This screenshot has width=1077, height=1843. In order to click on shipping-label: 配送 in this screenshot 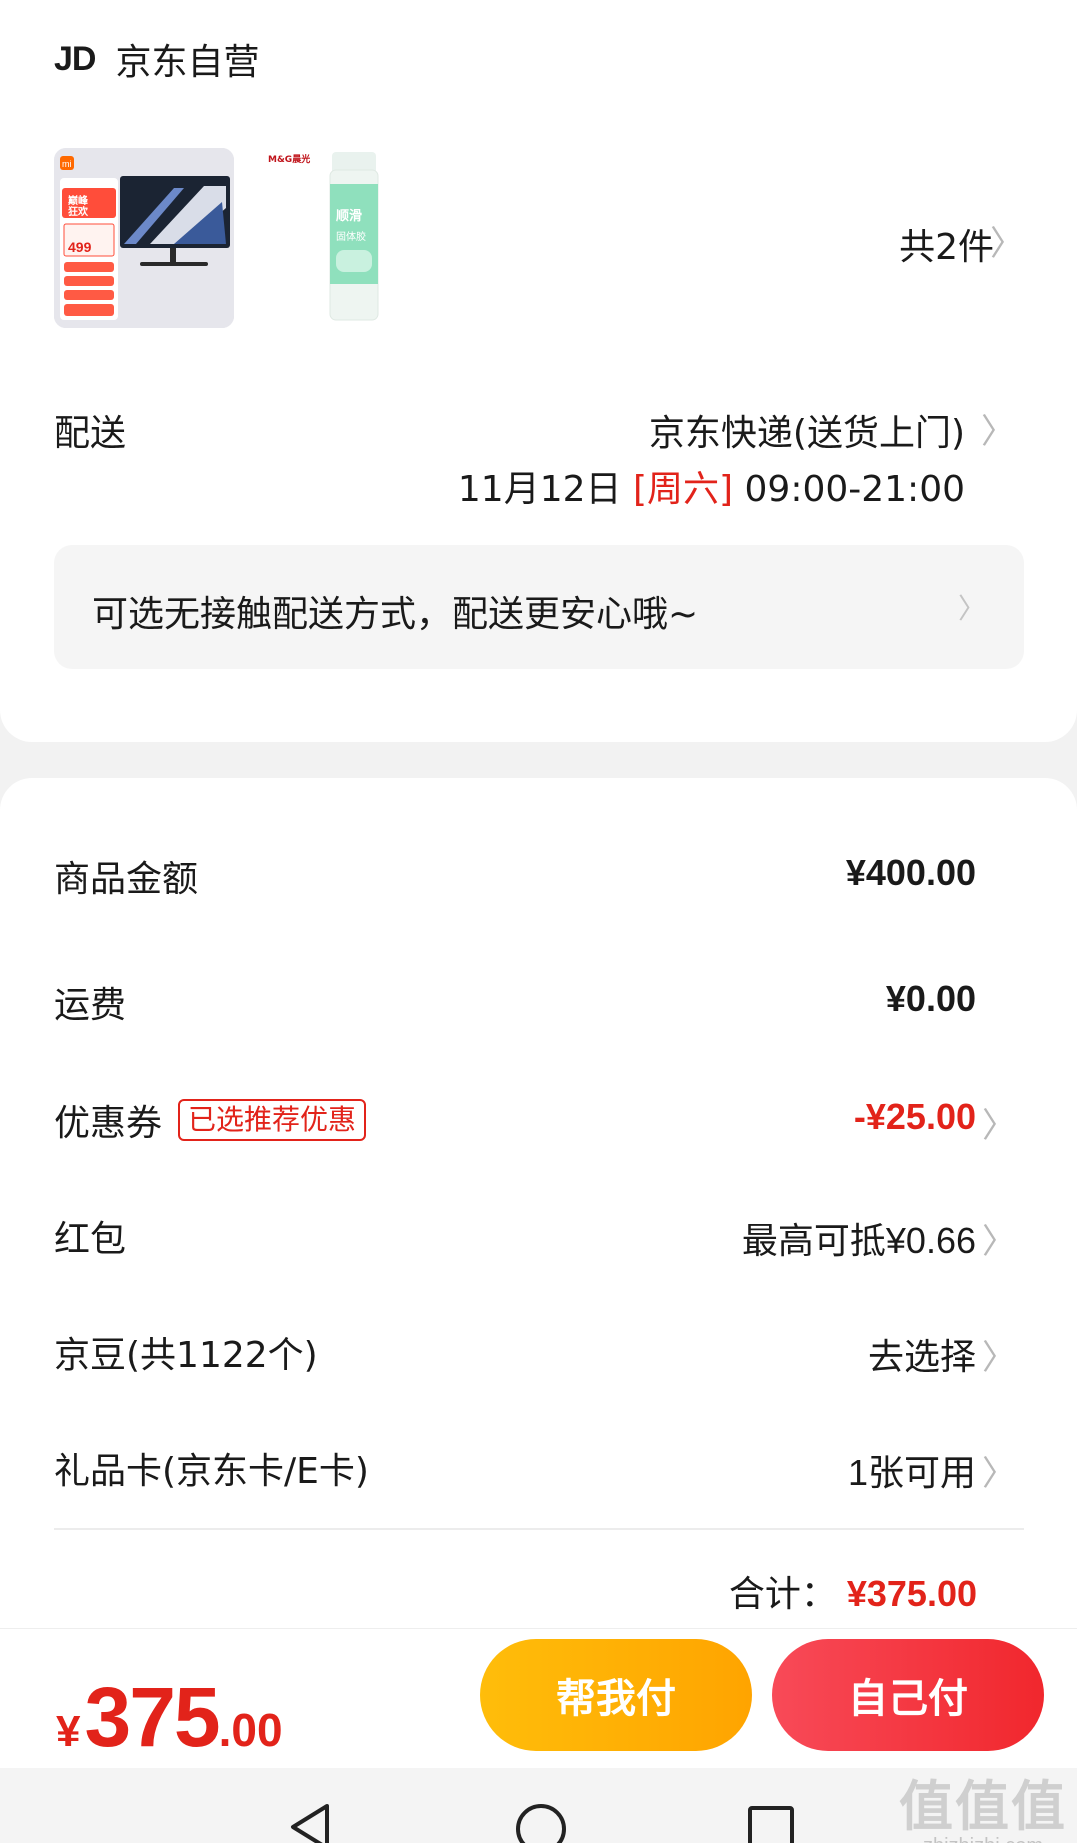, I will do `click(90, 433)`.